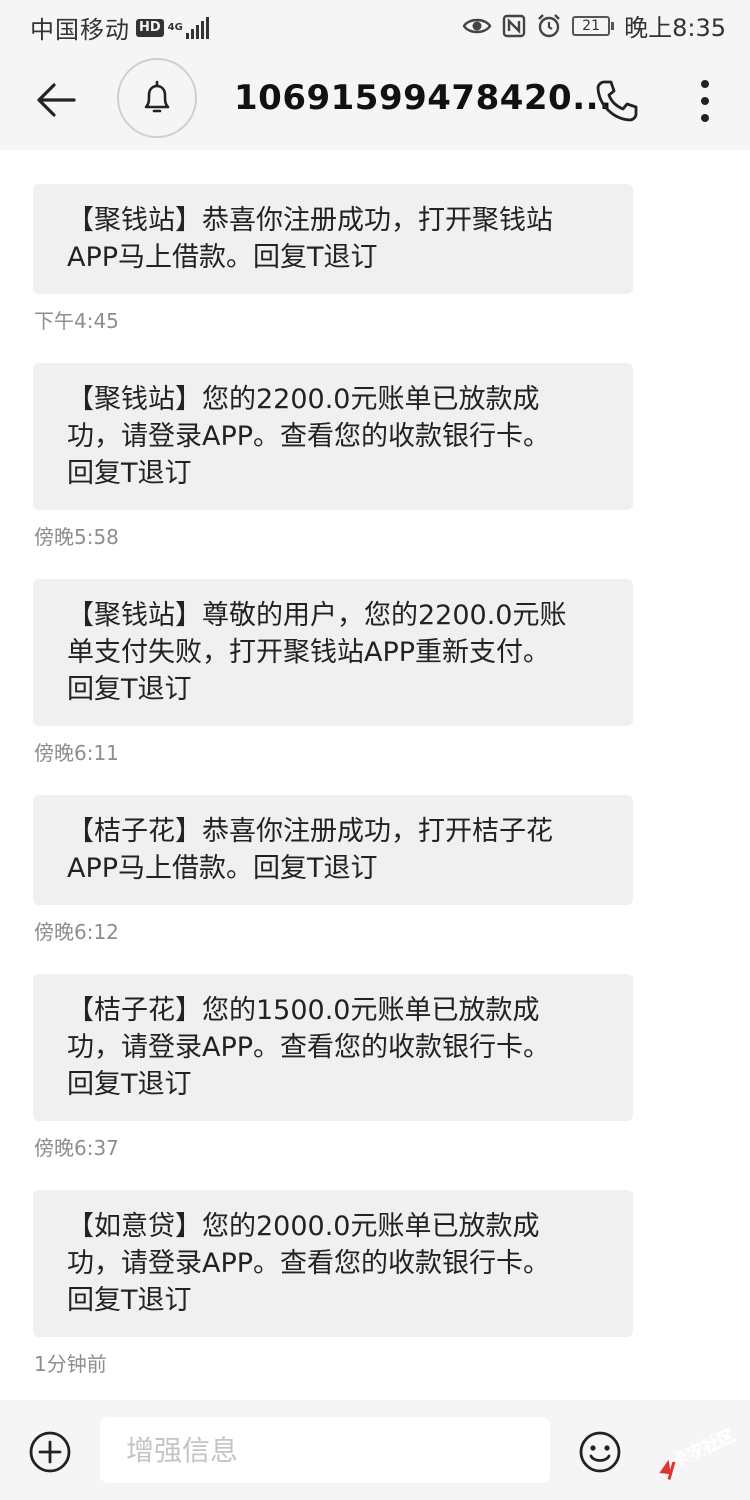 The height and width of the screenshot is (1500, 750). Describe the element at coordinates (675, 28) in the screenshot. I see `status-time: 晚上8:35` at that location.